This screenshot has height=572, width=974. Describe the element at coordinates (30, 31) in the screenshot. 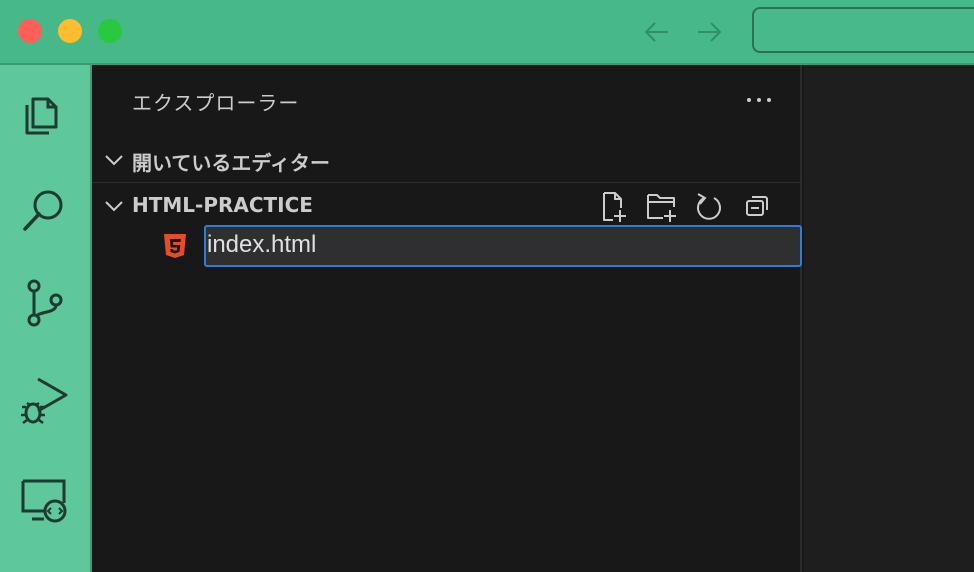

I see `close-window-button` at that location.